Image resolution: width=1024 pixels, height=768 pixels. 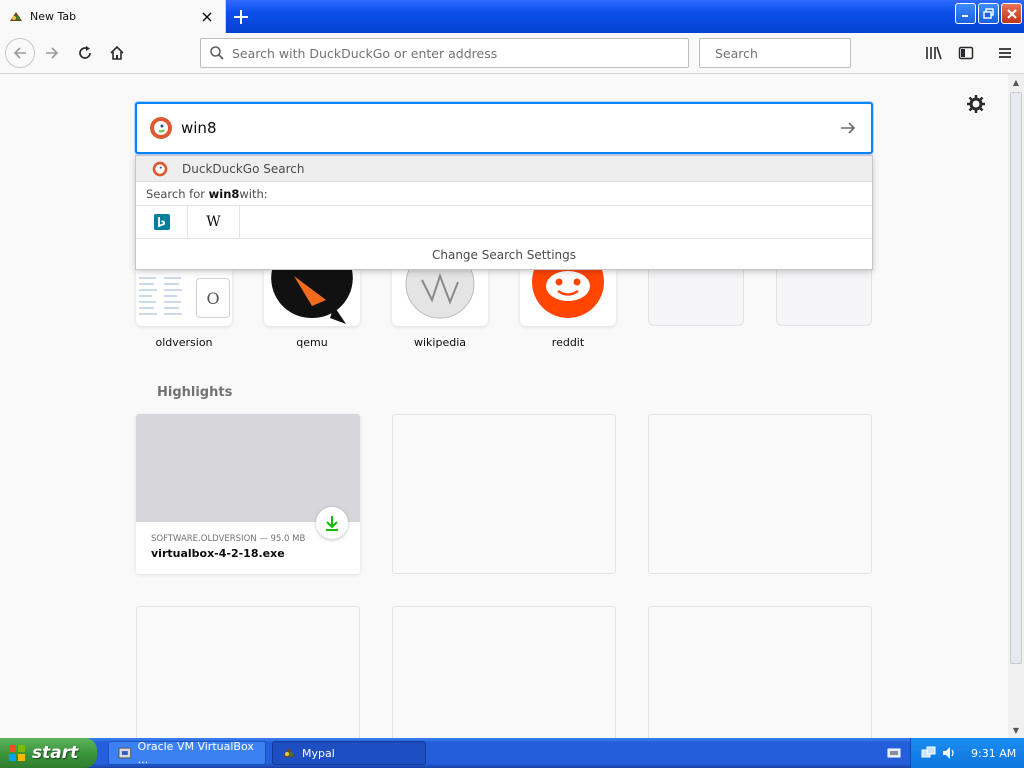 I want to click on download-icon, so click(x=332, y=523).